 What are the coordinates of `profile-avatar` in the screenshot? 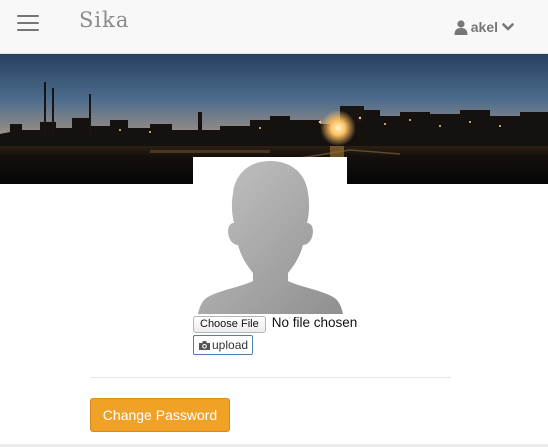 It's located at (270, 235).